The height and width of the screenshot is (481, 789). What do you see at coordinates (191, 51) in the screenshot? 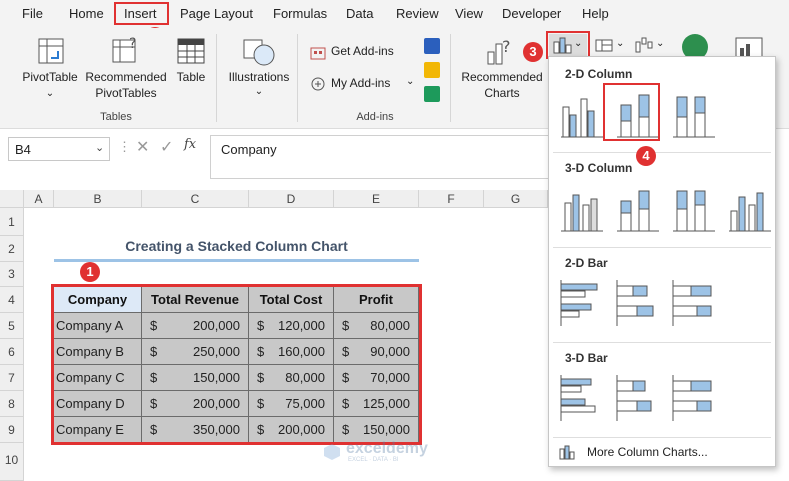
I see `table-icon` at bounding box center [191, 51].